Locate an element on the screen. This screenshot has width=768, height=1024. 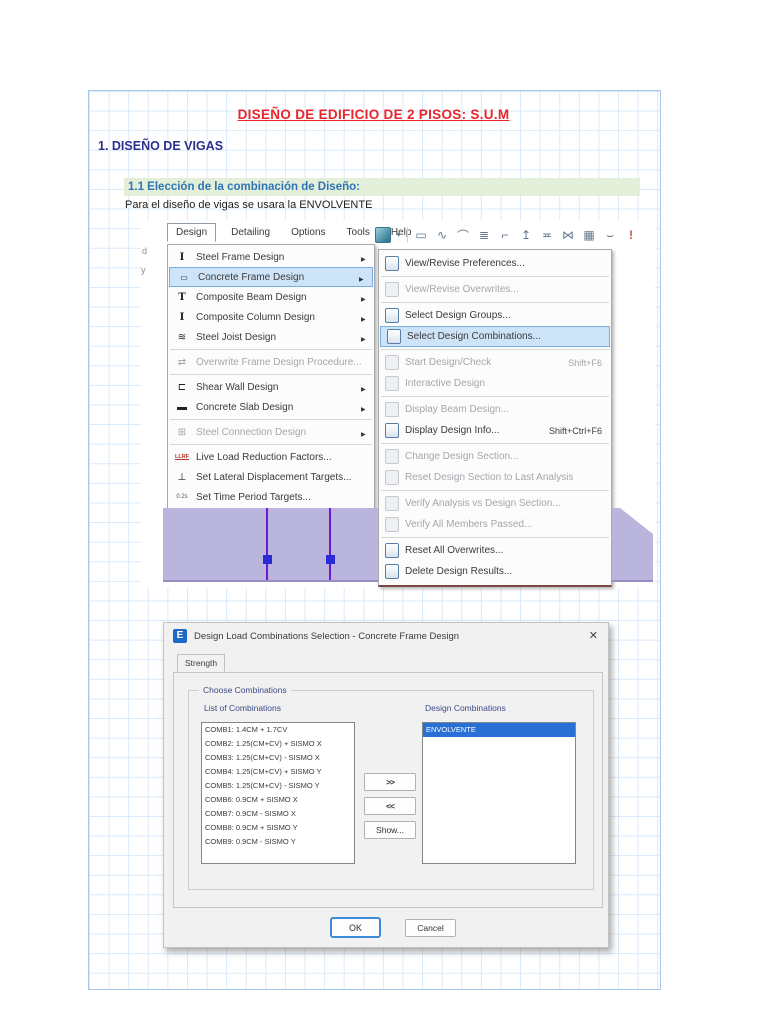
combo-list-item: COMB4: 1.25(CM+CV) + SISMO Y is located at coordinates (278, 772).